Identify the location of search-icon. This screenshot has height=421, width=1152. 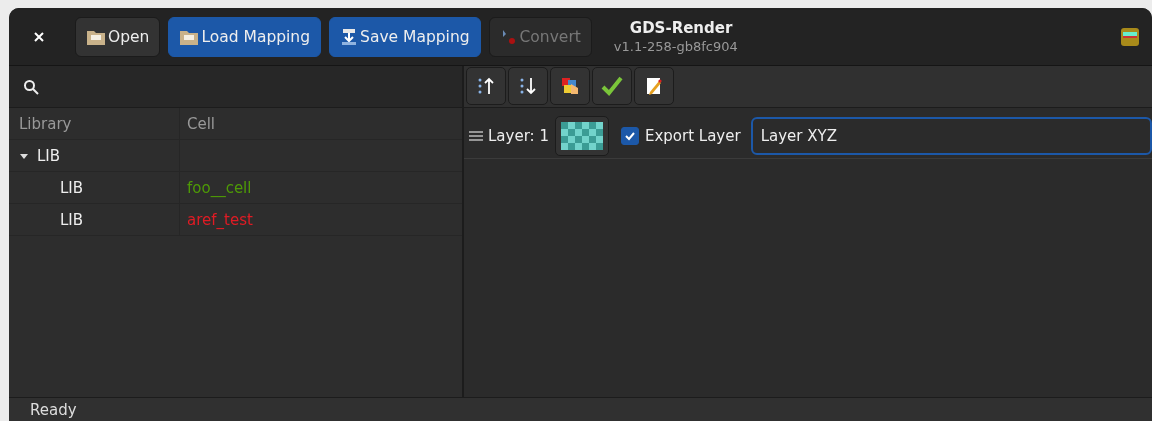
(31, 86).